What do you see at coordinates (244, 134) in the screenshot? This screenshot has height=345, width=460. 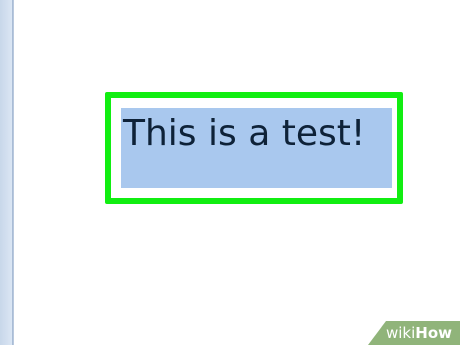 I see `selected-text: This is a test!` at bounding box center [244, 134].